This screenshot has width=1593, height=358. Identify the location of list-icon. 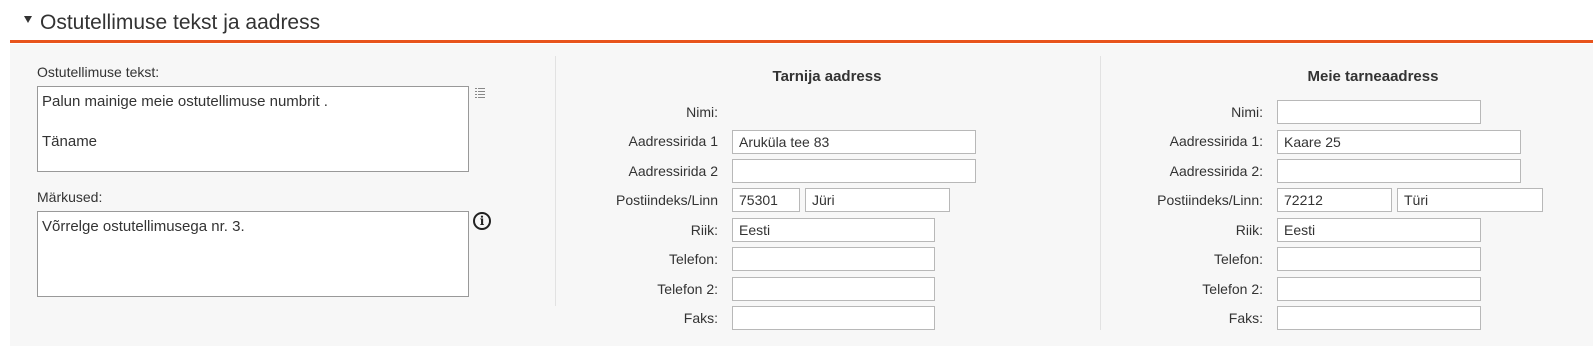
(480, 92).